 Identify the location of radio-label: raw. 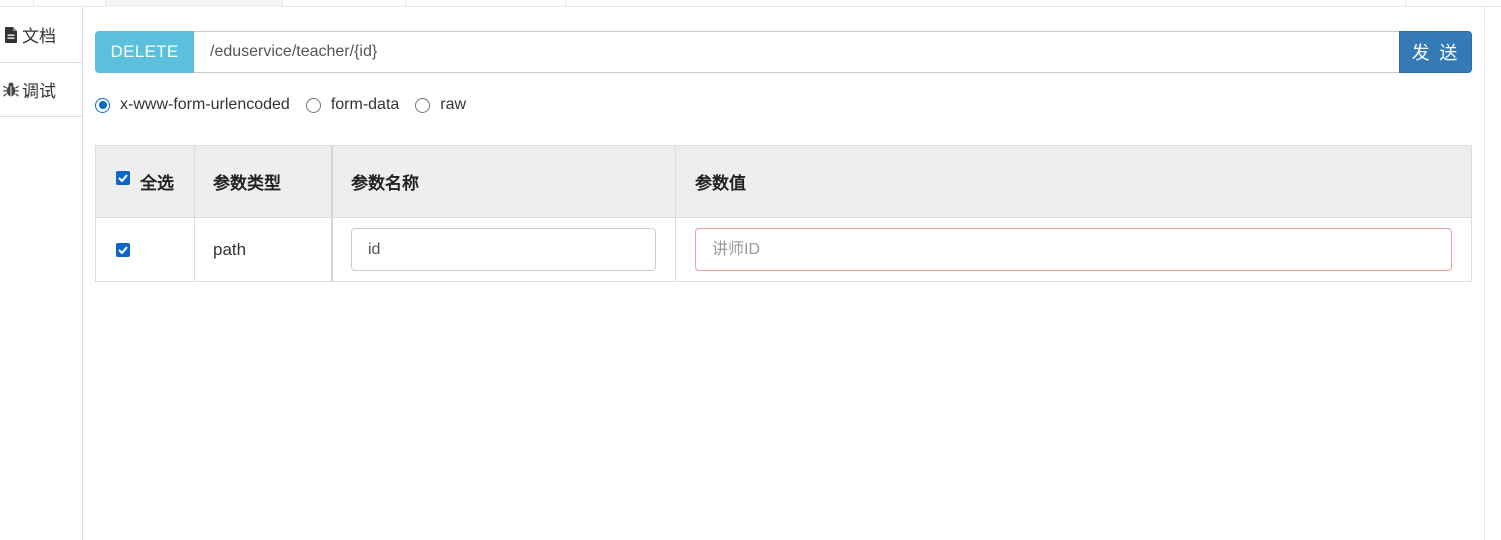
(453, 104).